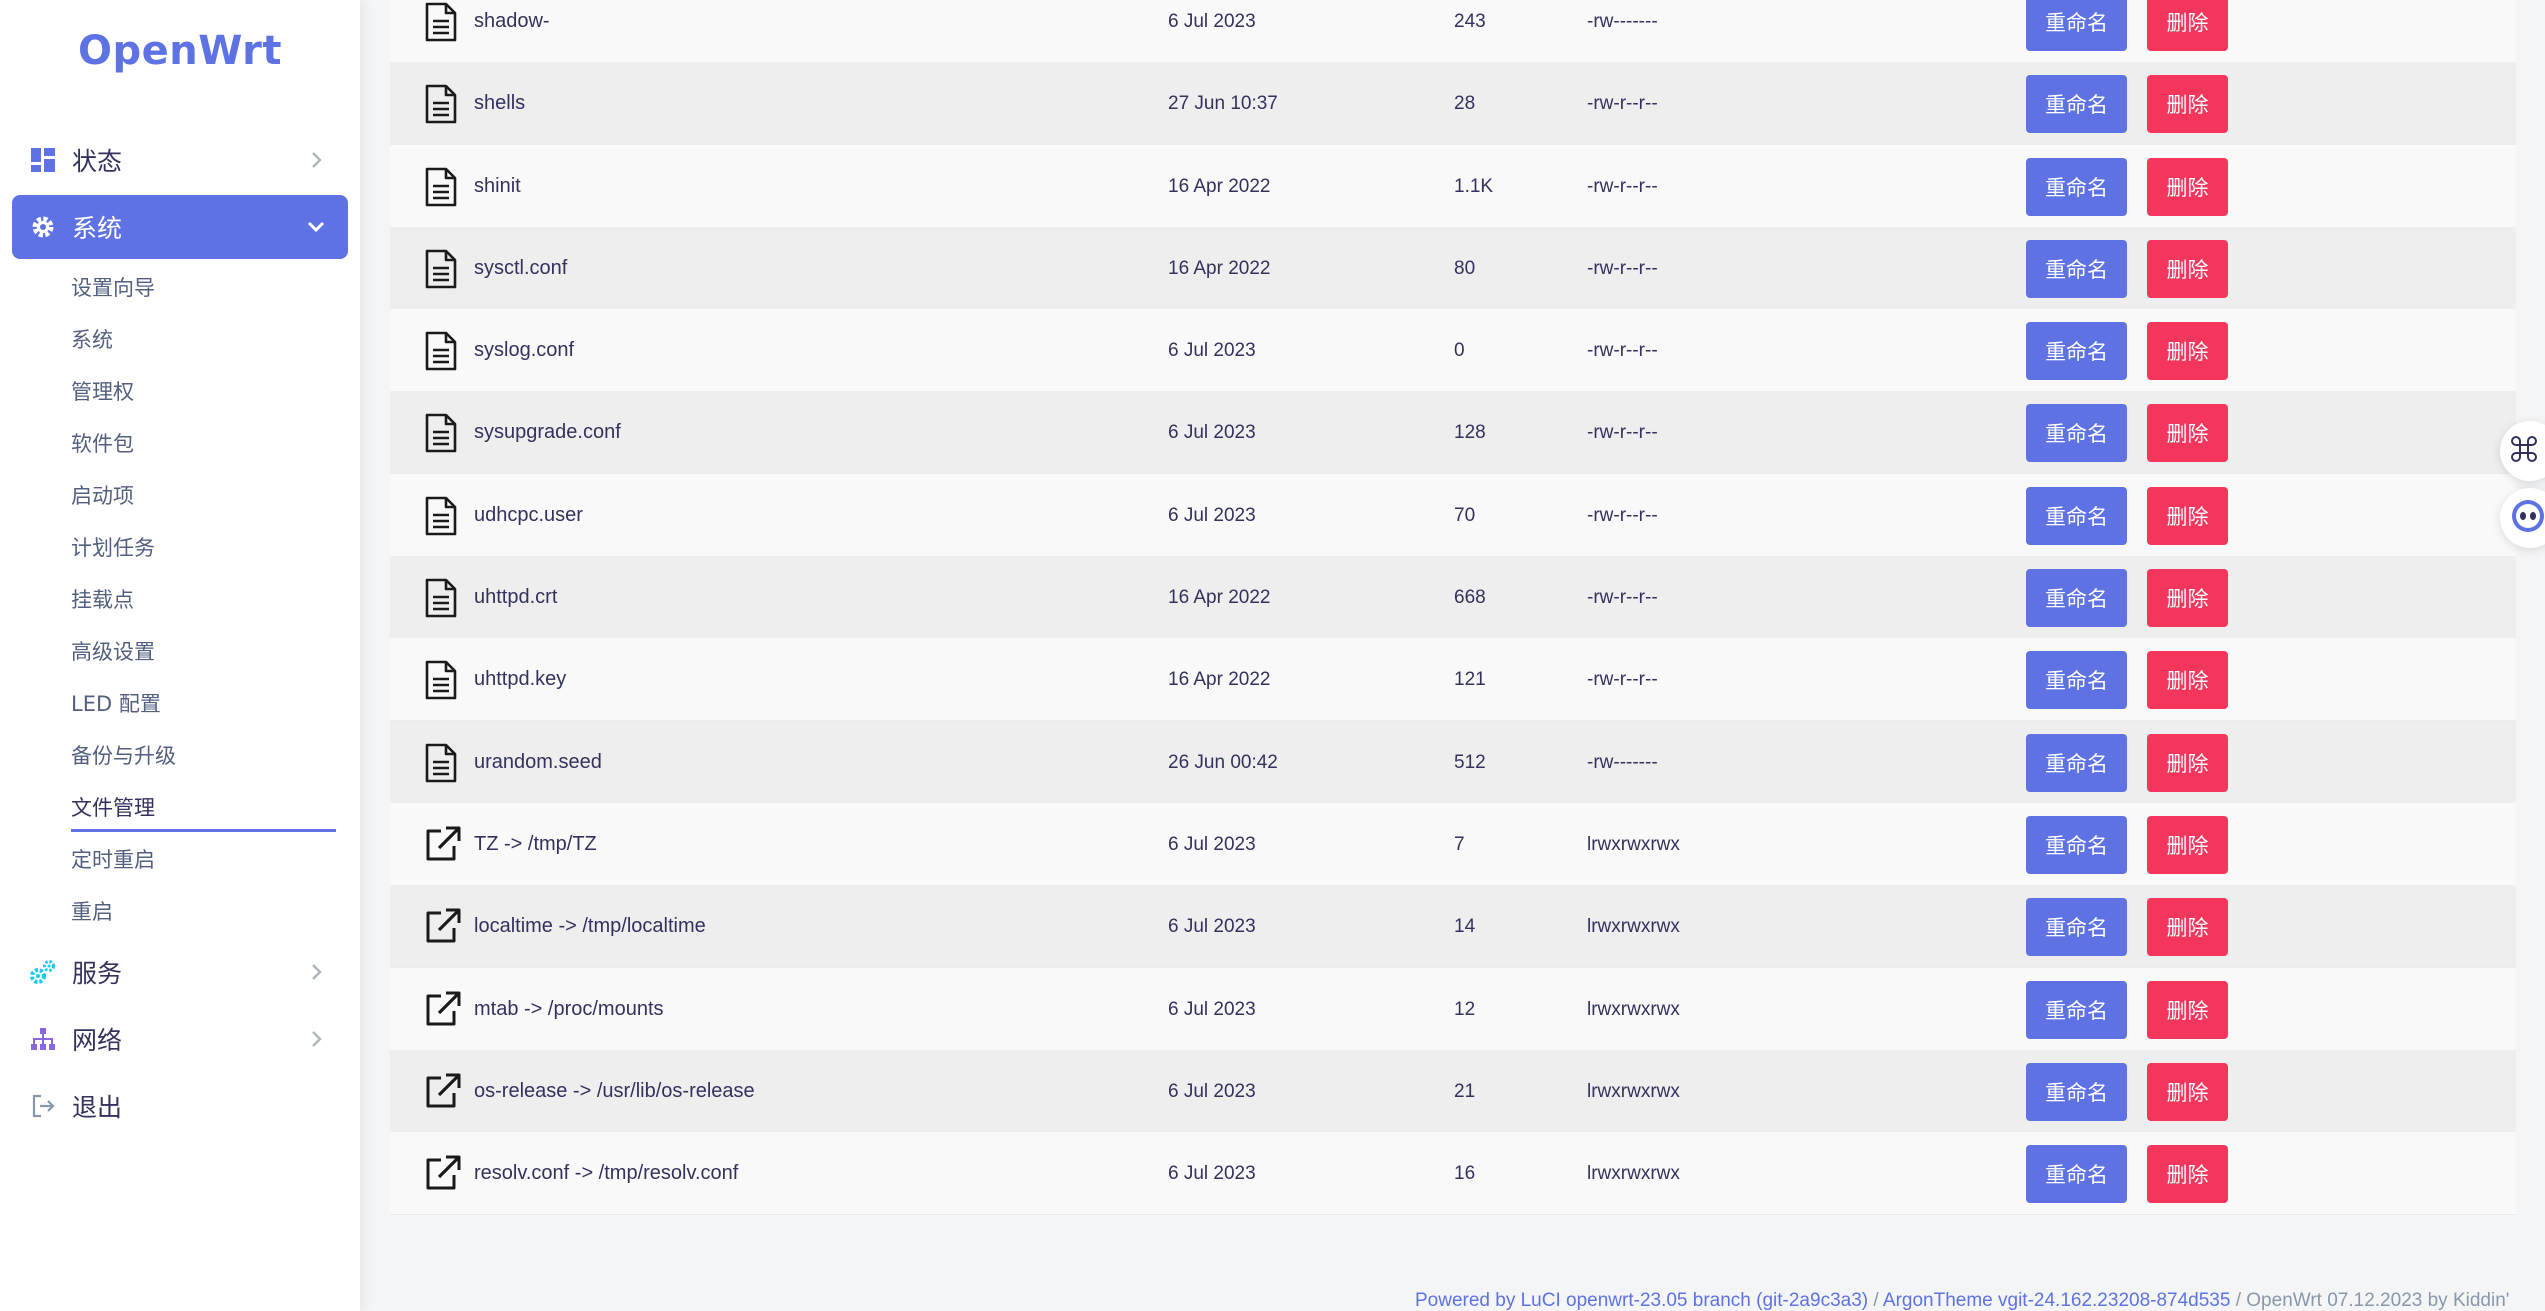  I want to click on sidebar-item-file-manager: 文件管理, so click(113, 807).